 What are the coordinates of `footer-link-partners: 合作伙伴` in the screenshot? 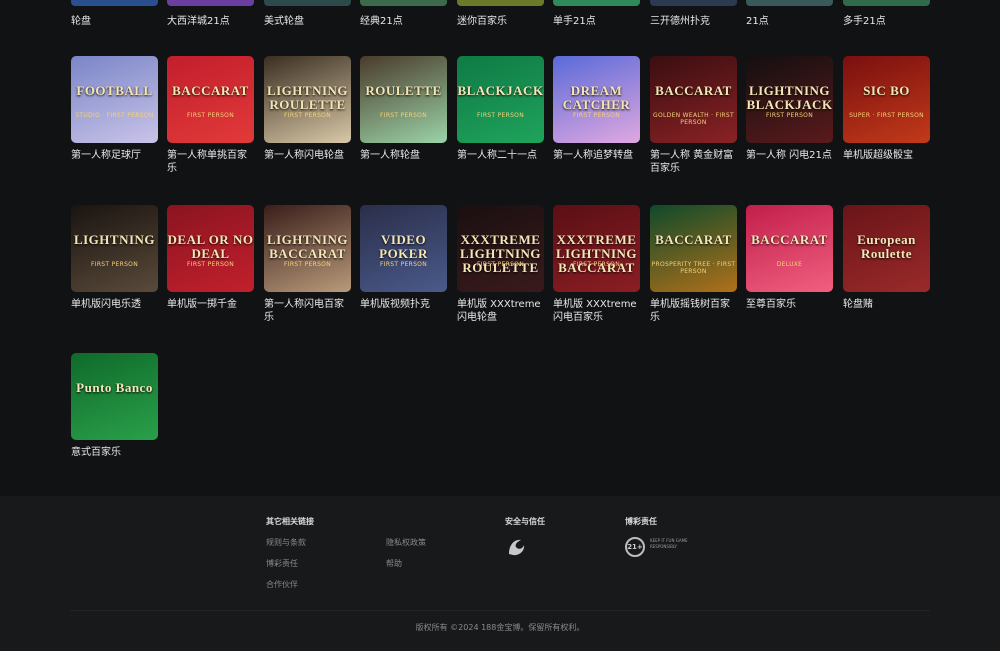 It's located at (282, 584).